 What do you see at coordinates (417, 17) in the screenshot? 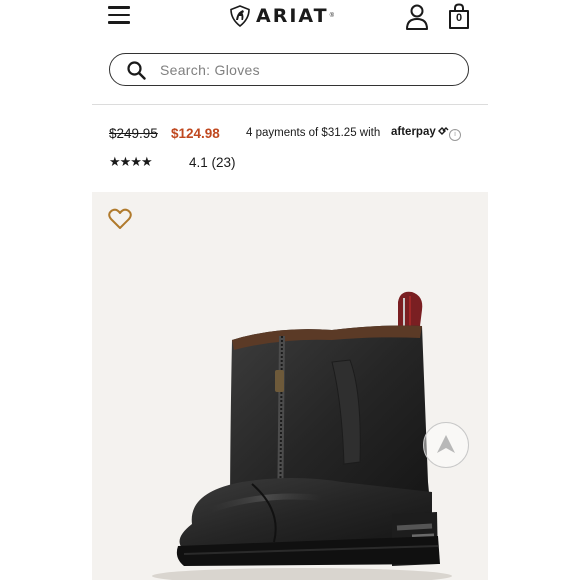
I see `account-icon` at bounding box center [417, 17].